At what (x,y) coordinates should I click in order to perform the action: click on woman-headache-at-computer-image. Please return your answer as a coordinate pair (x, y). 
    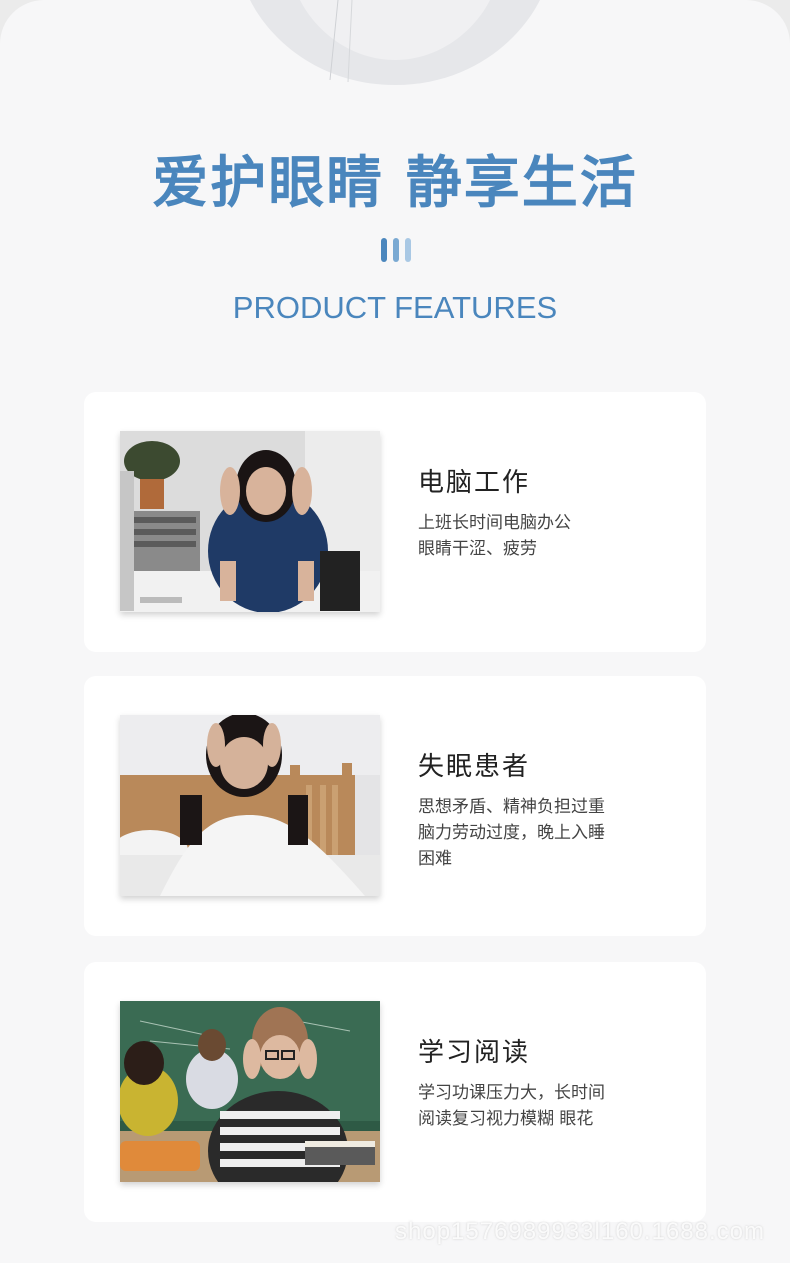
    Looking at the image, I should click on (250, 521).